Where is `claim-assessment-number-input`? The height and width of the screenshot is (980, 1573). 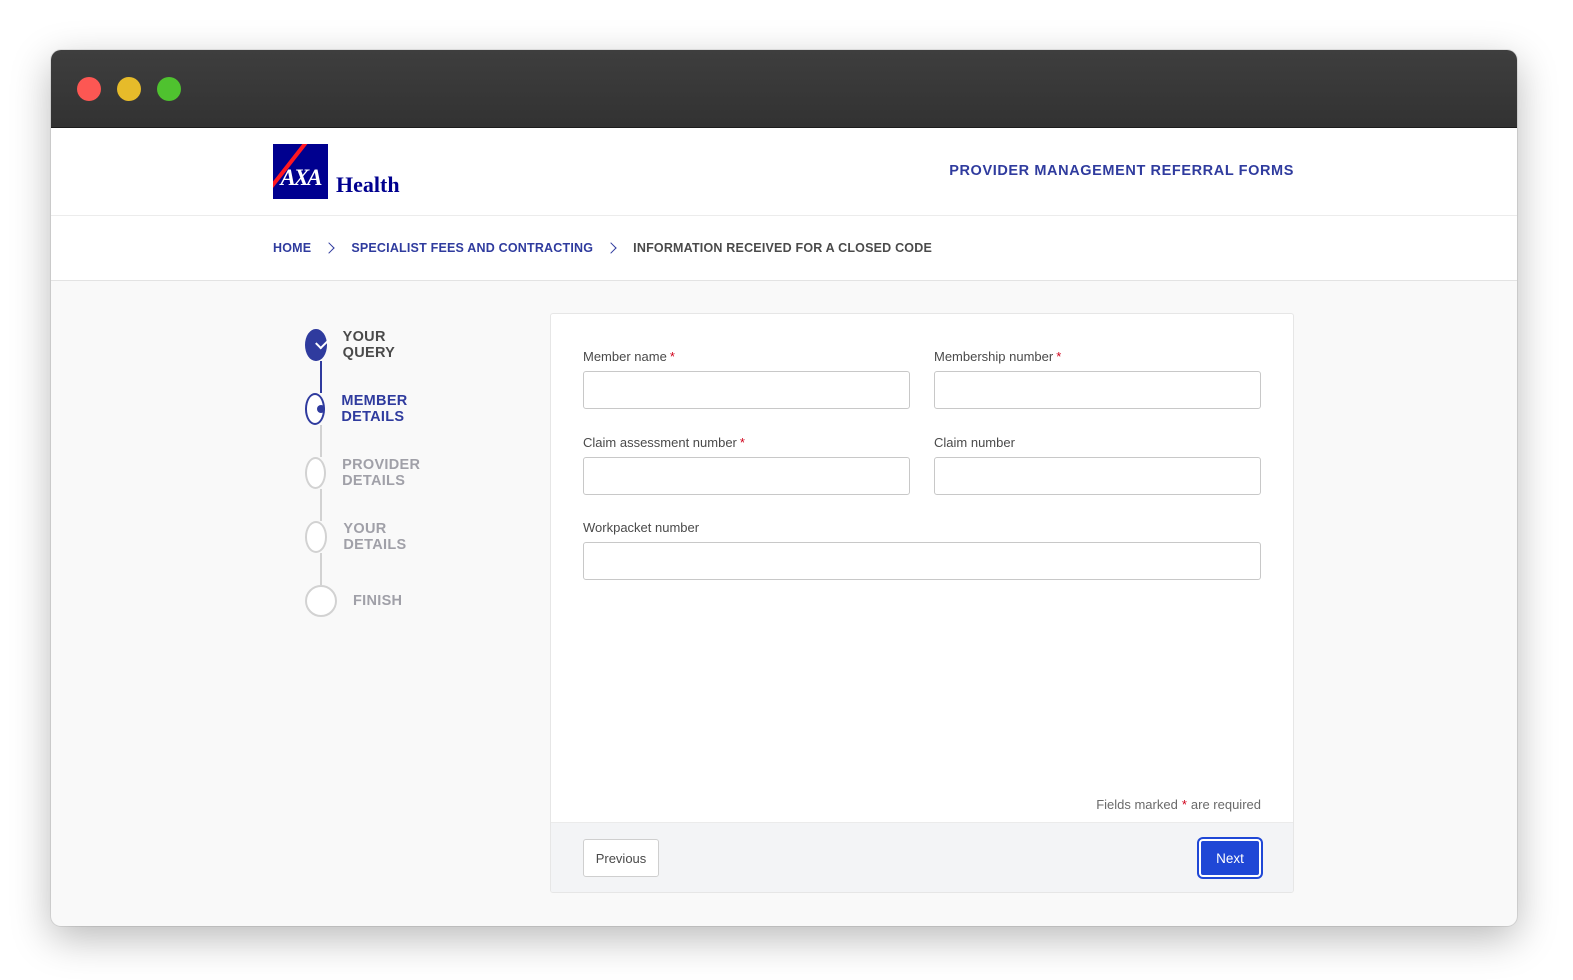 claim-assessment-number-input is located at coordinates (746, 476).